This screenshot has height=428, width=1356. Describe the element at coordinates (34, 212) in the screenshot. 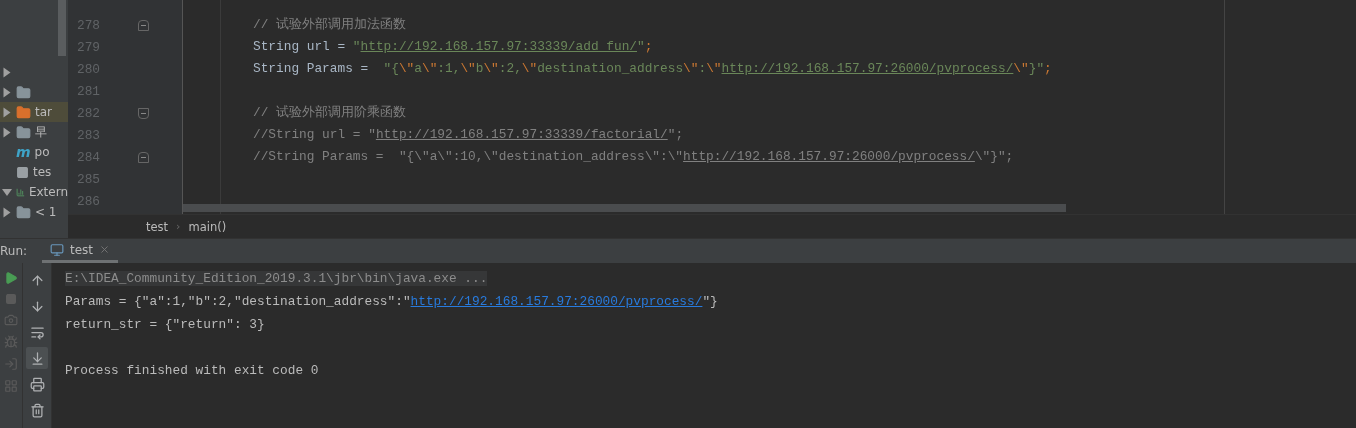

I see `tree-item: < 1` at that location.